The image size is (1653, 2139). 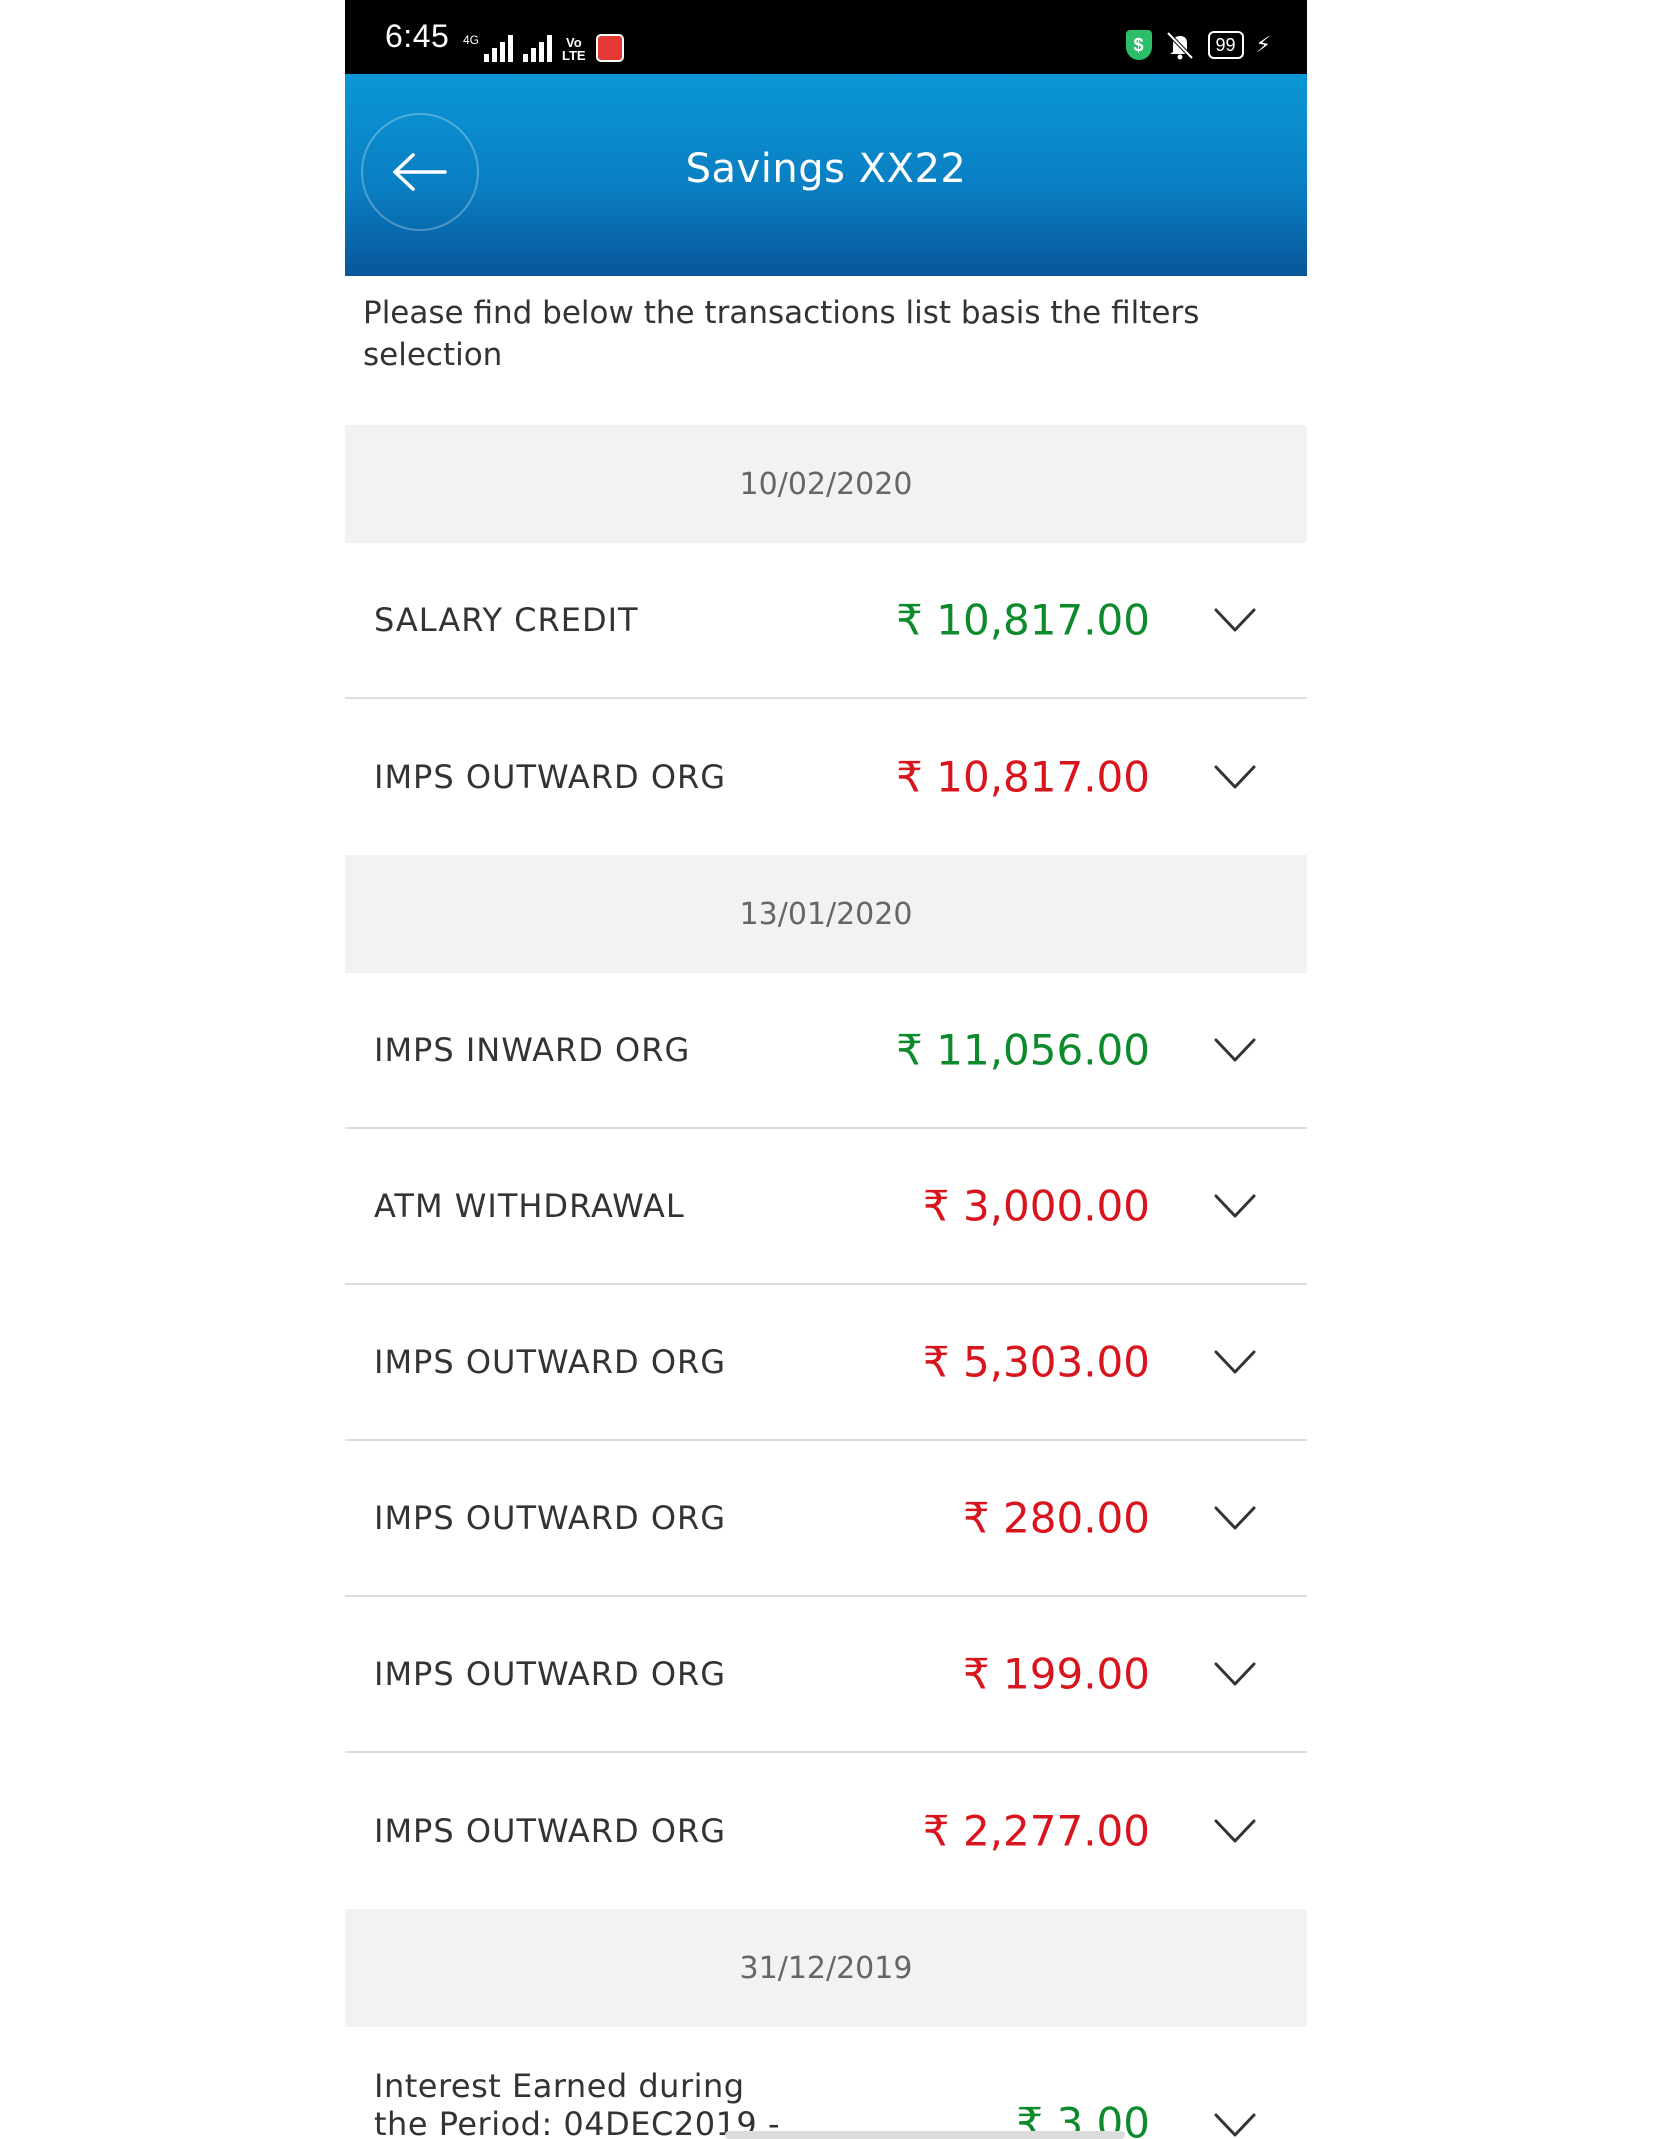 I want to click on transaction-row: IMPS INWARD ORG ₹ 11,056.00, so click(x=826, y=1051).